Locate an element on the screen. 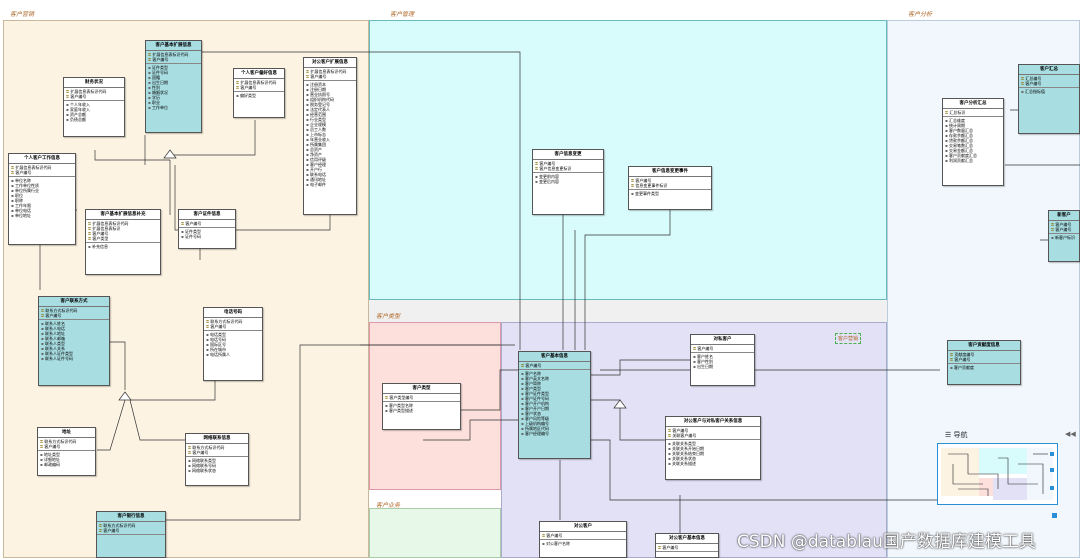 Image resolution: width=1080 pixels, height=558 pixels. entity-title: 客户基本扩展信息 is located at coordinates (173, 46).